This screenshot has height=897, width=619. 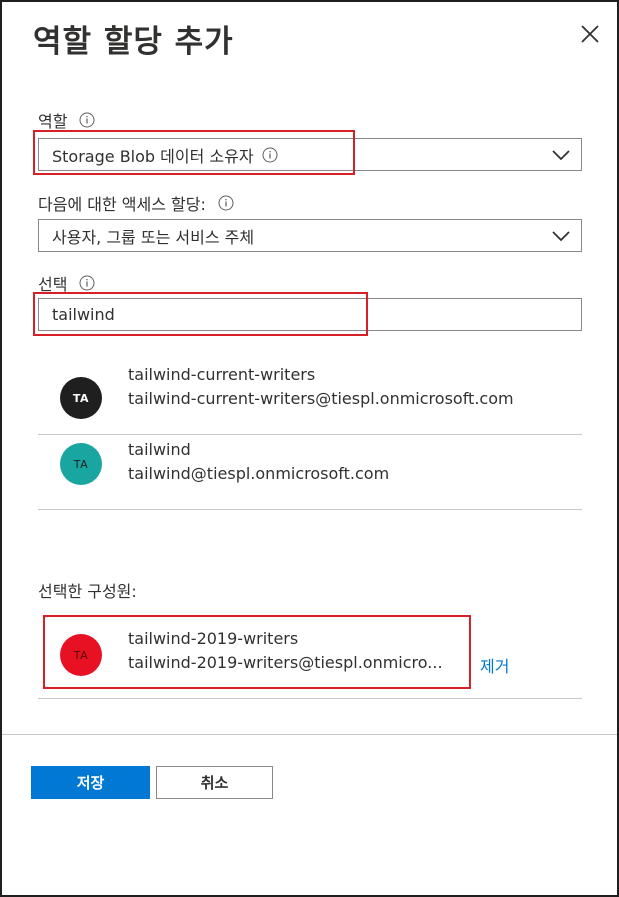 What do you see at coordinates (133, 42) in the screenshot?
I see `panel-title: 역할 할당 추가` at bounding box center [133, 42].